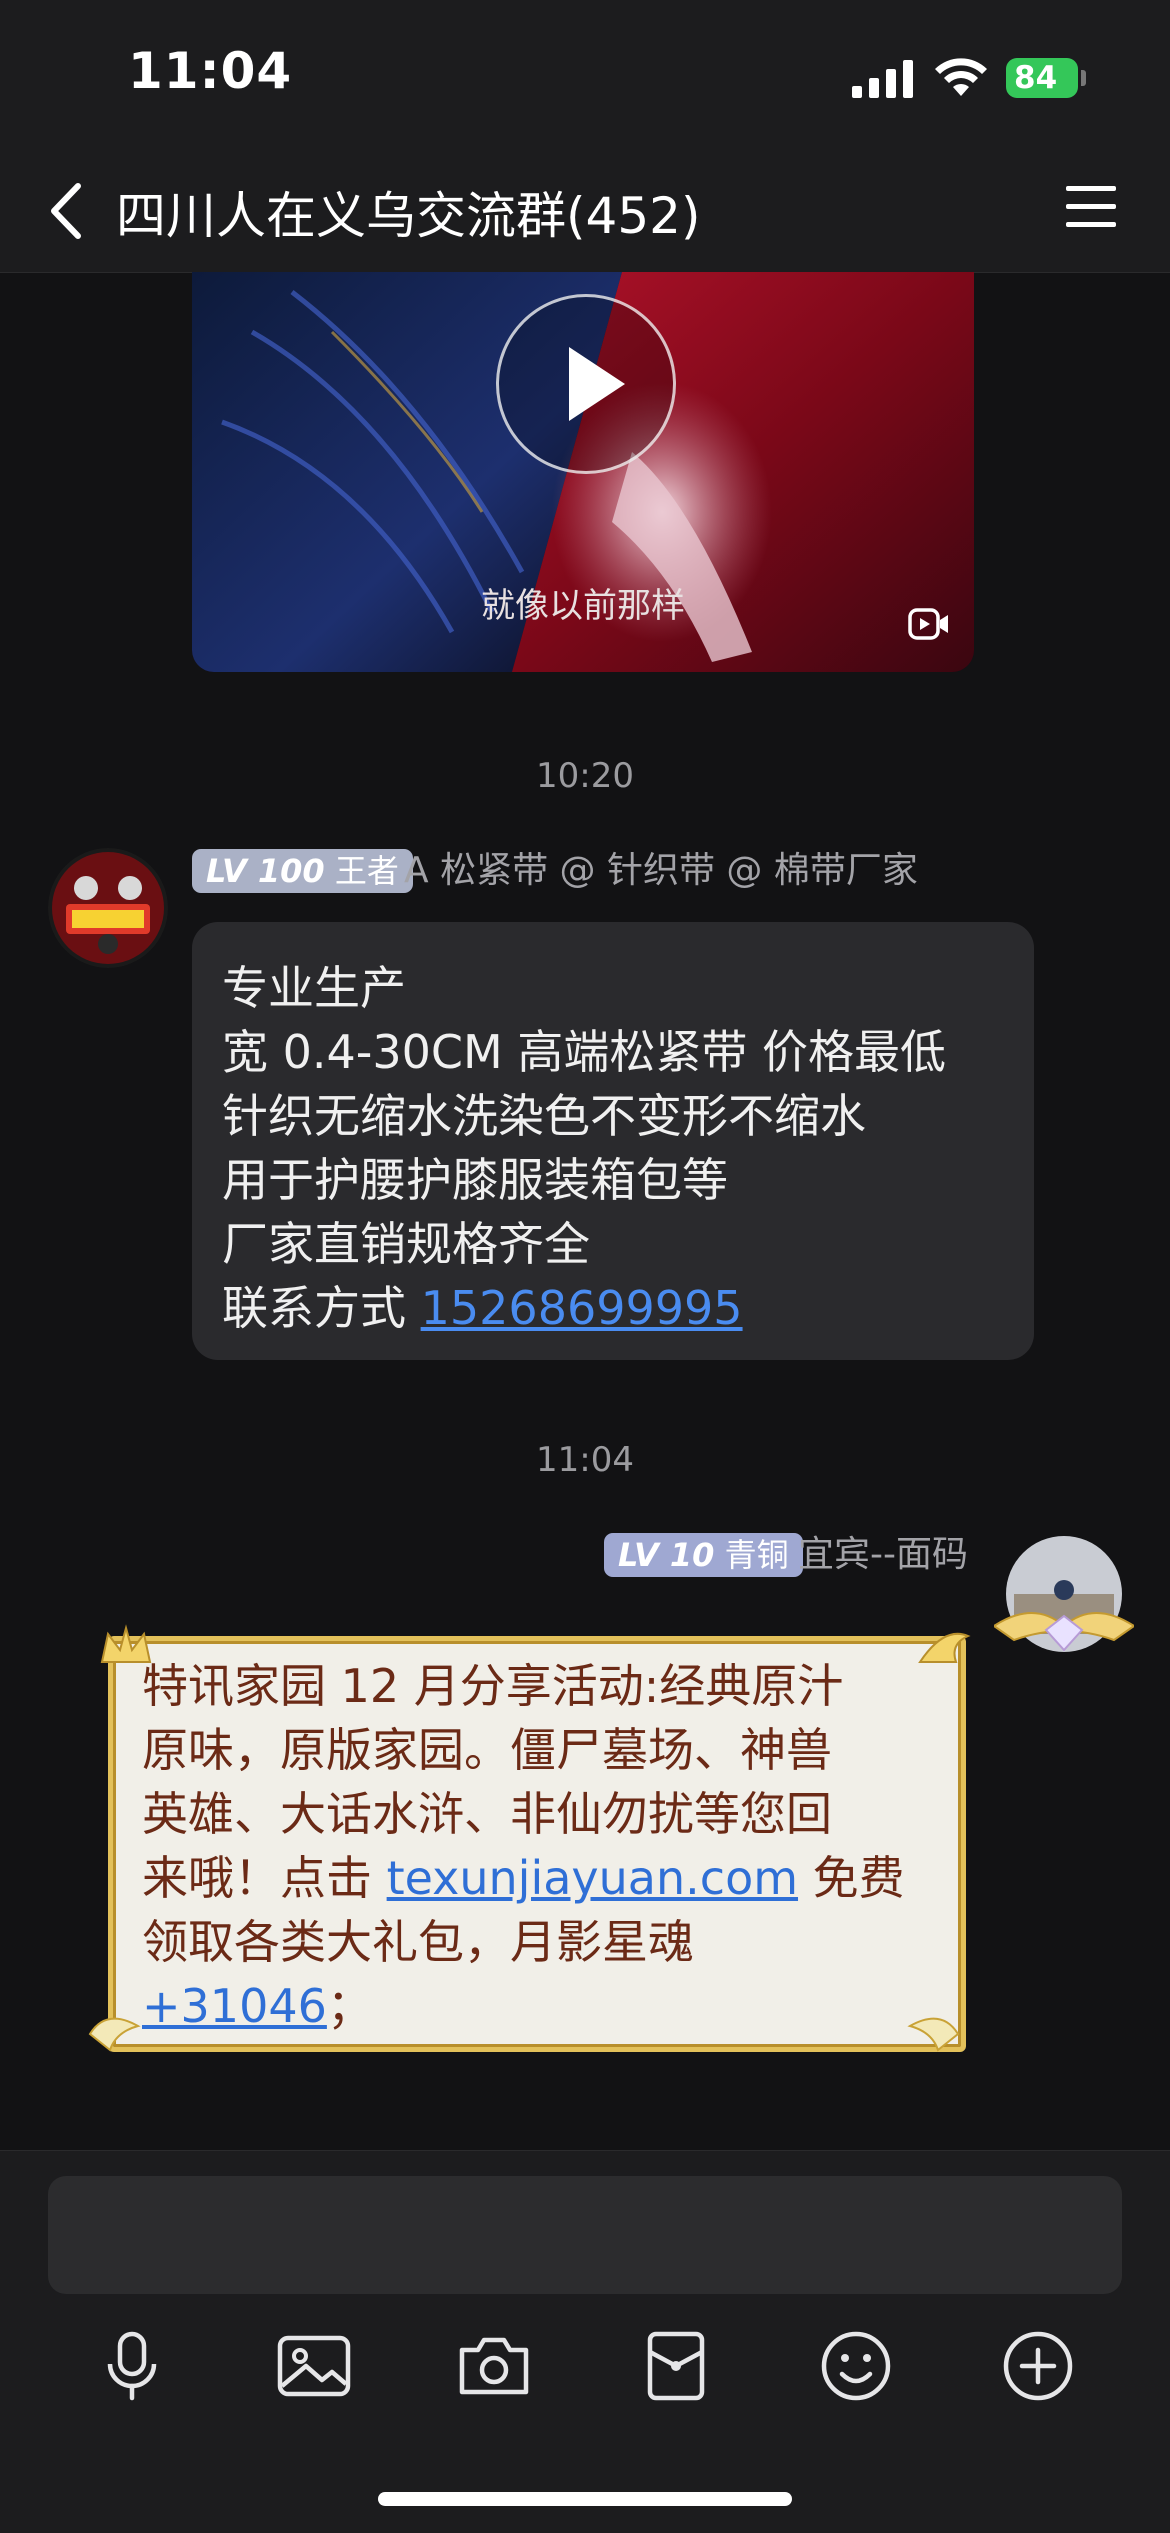 The width and height of the screenshot is (1170, 2533). What do you see at coordinates (487, 1750) in the screenshot?
I see `message-line: 原味，原版家园。僵尸墓场、神兽` at bounding box center [487, 1750].